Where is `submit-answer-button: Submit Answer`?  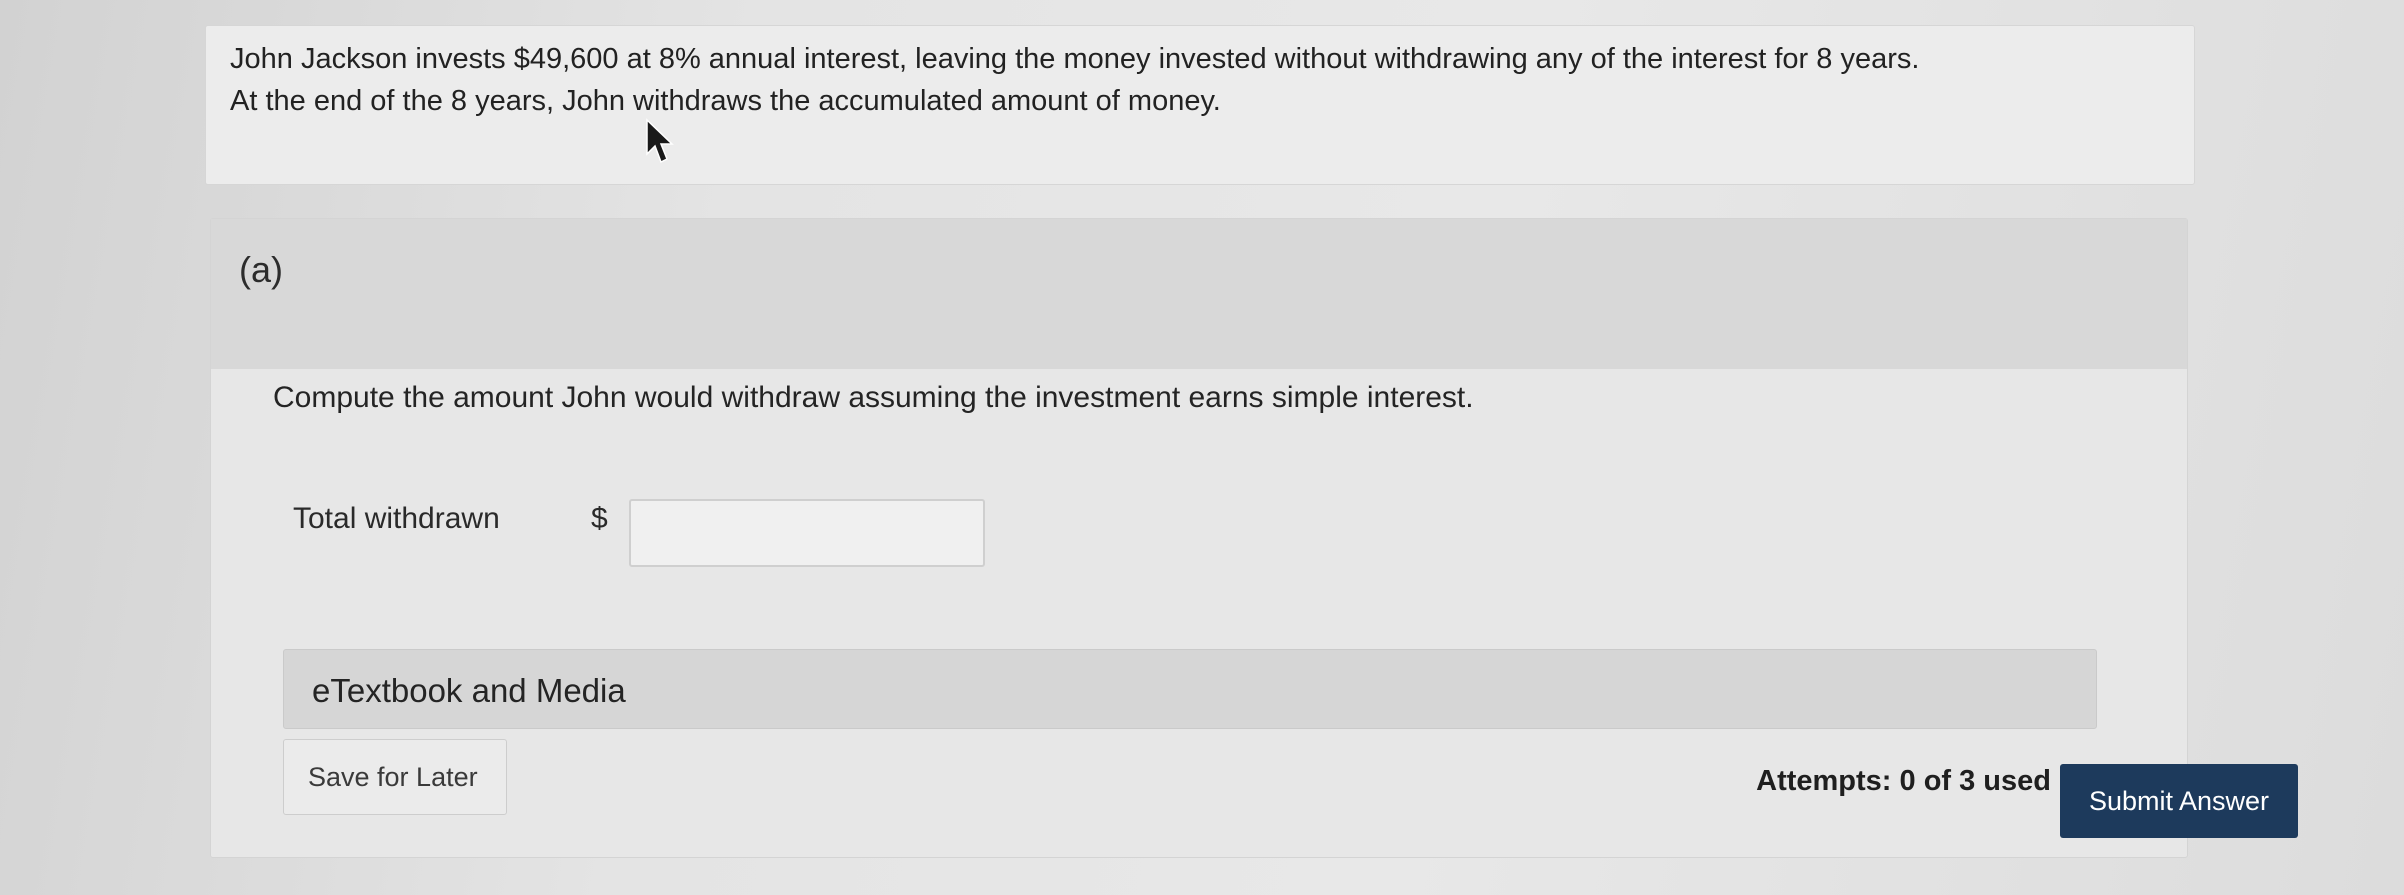 submit-answer-button: Submit Answer is located at coordinates (2179, 801).